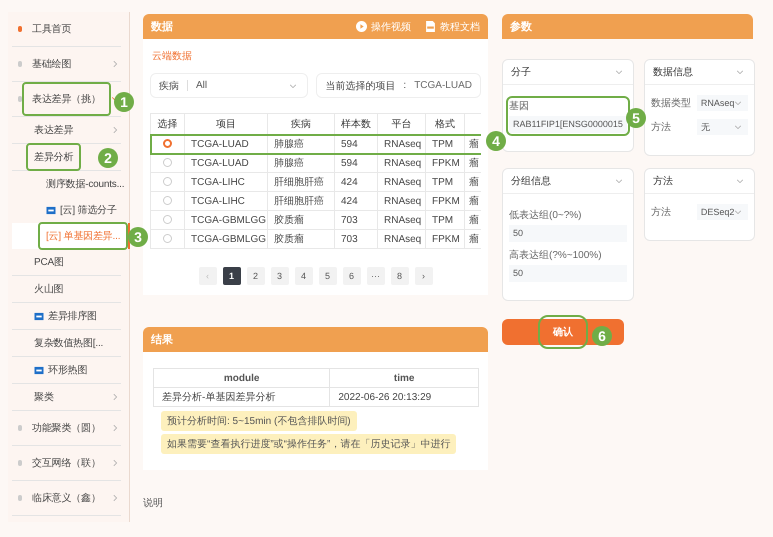 This screenshot has width=773, height=537. What do you see at coordinates (279, 276) in the screenshot?
I see `page-button: 3` at bounding box center [279, 276].